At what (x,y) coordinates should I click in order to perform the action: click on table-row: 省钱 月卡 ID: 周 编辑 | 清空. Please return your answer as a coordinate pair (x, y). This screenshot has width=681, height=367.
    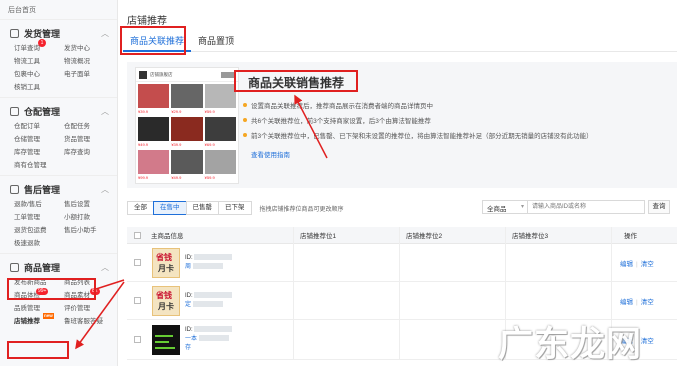
    Looking at the image, I should click on (402, 263).